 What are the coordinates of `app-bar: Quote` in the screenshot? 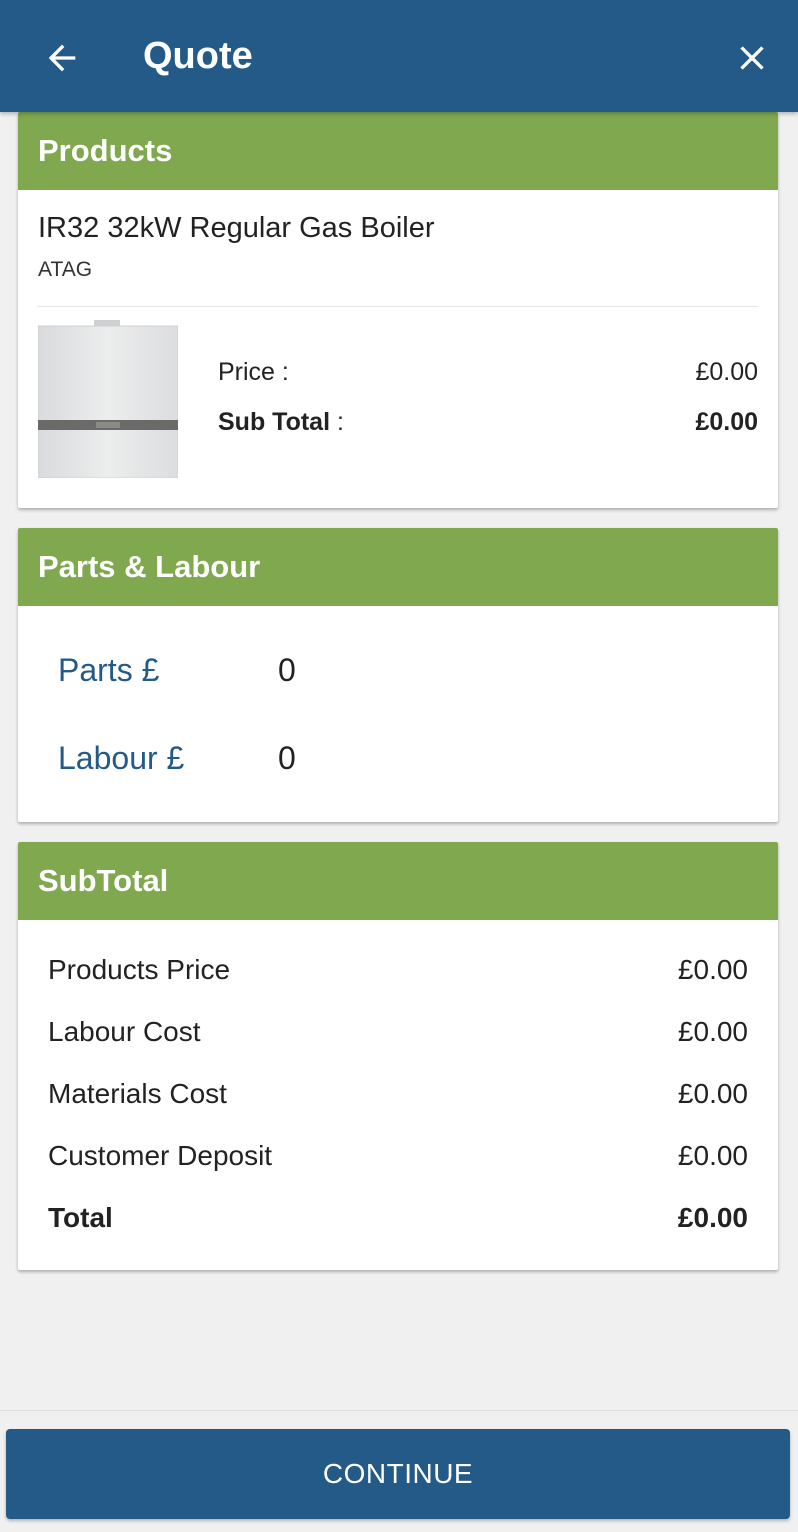 It's located at (399, 56).